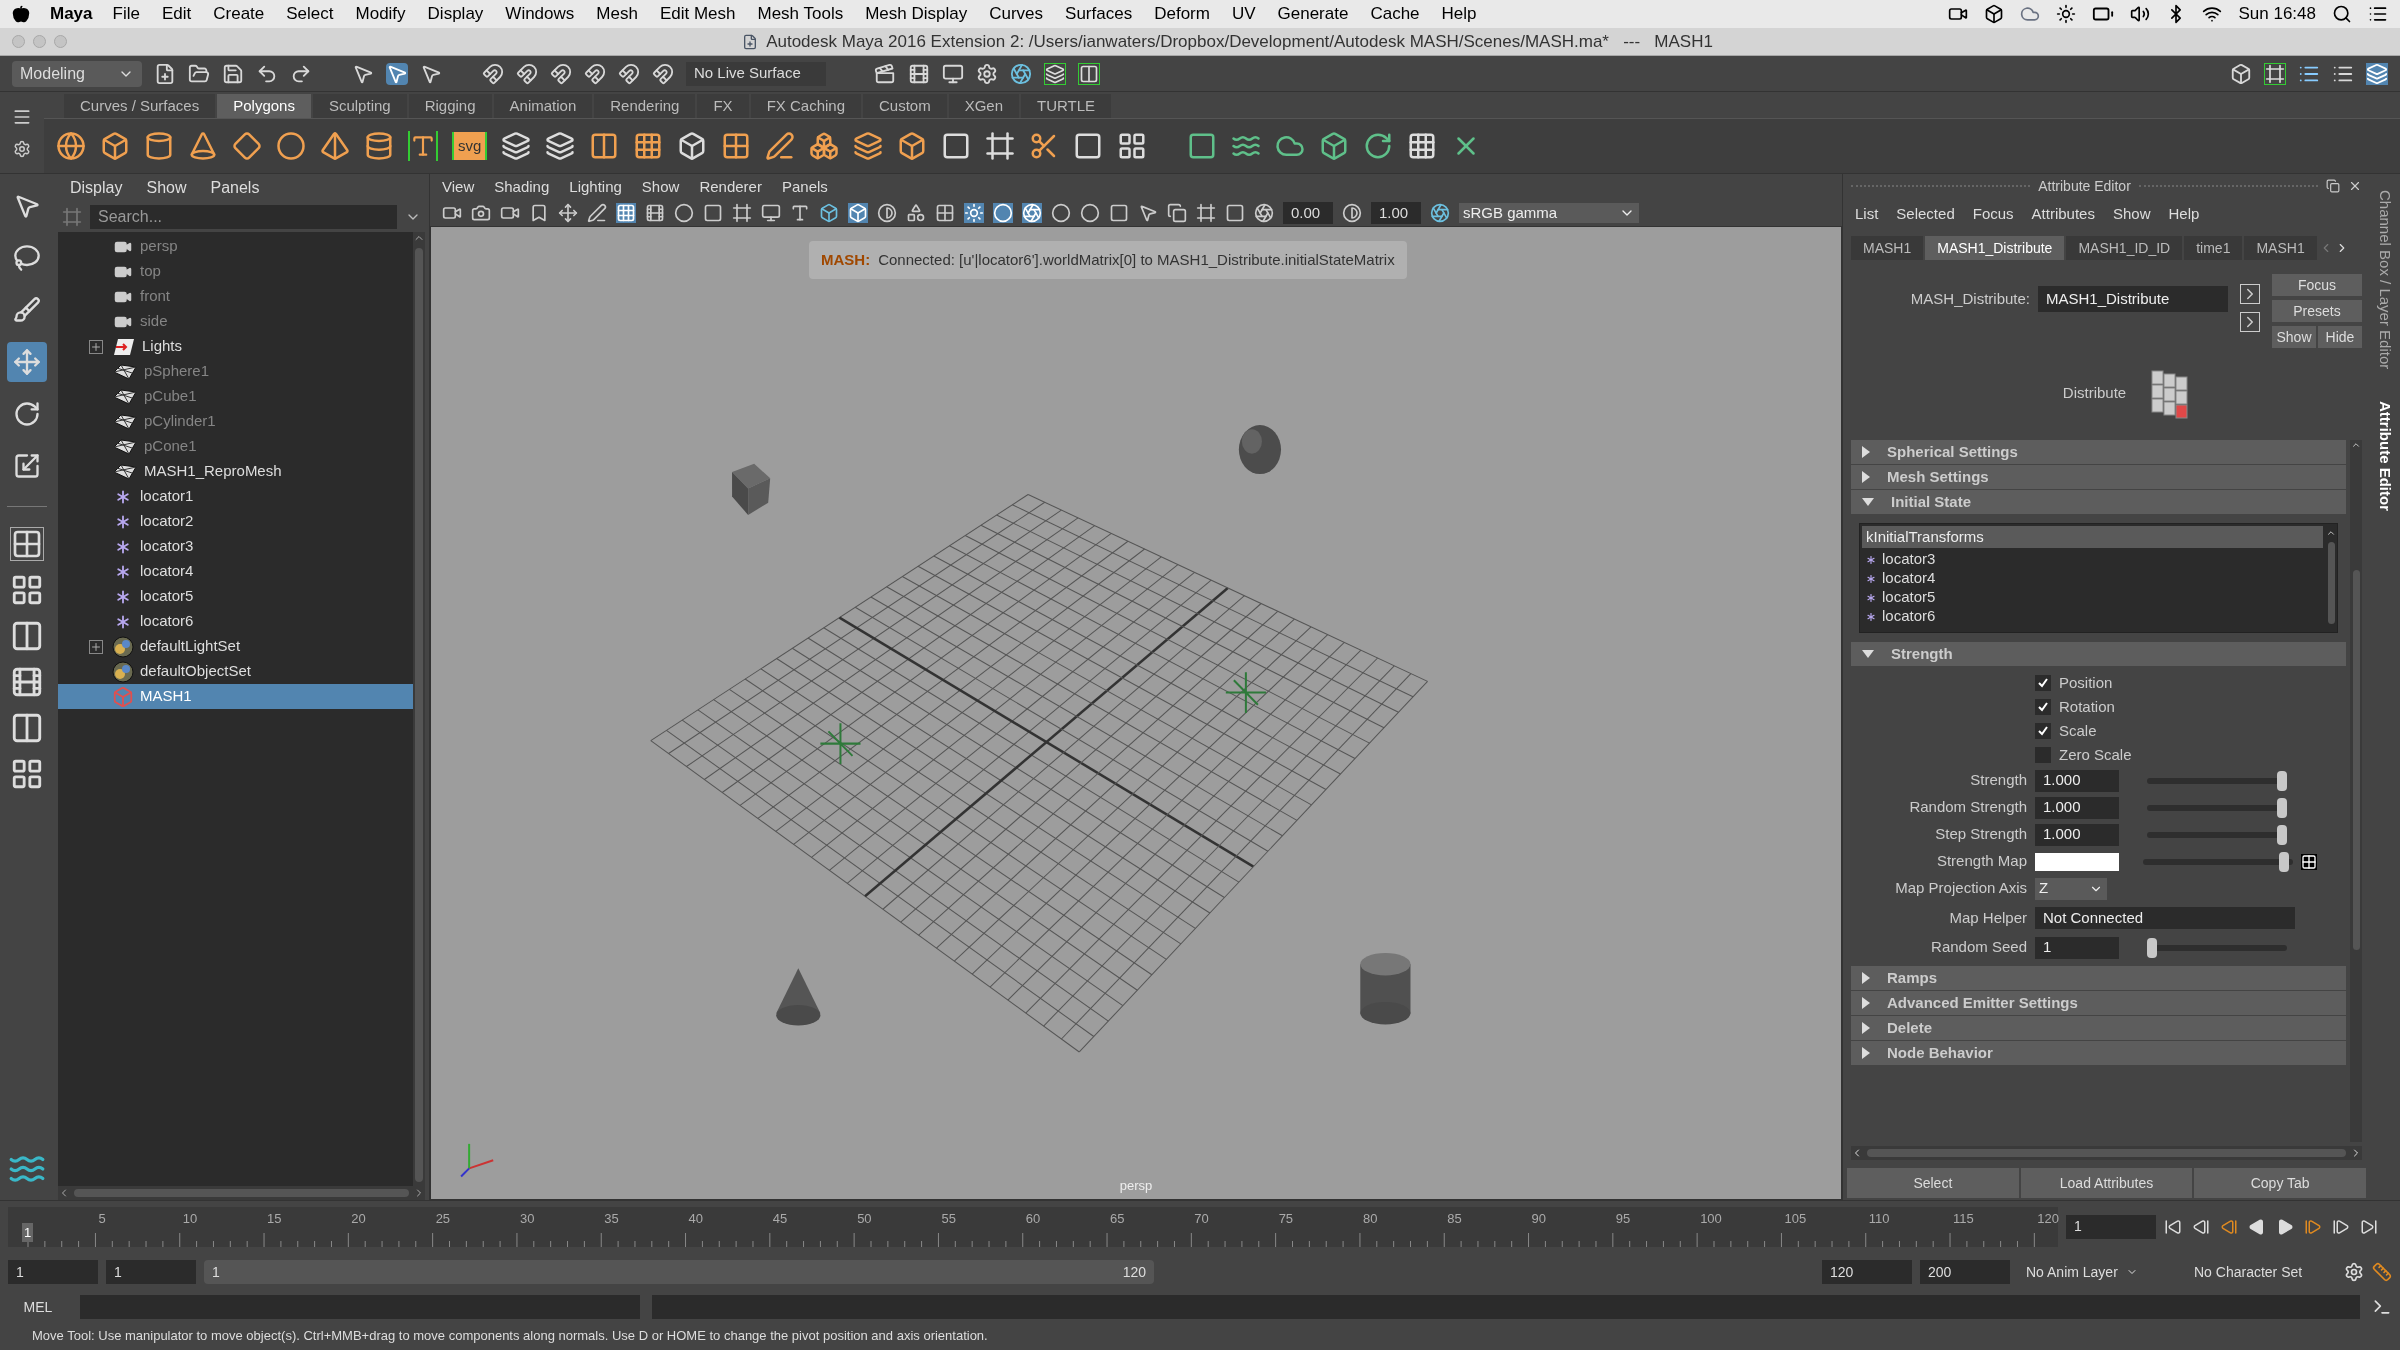 The height and width of the screenshot is (1350, 2400). Describe the element at coordinates (235, 421) in the screenshot. I see `outliner-item: pCylinder1` at that location.